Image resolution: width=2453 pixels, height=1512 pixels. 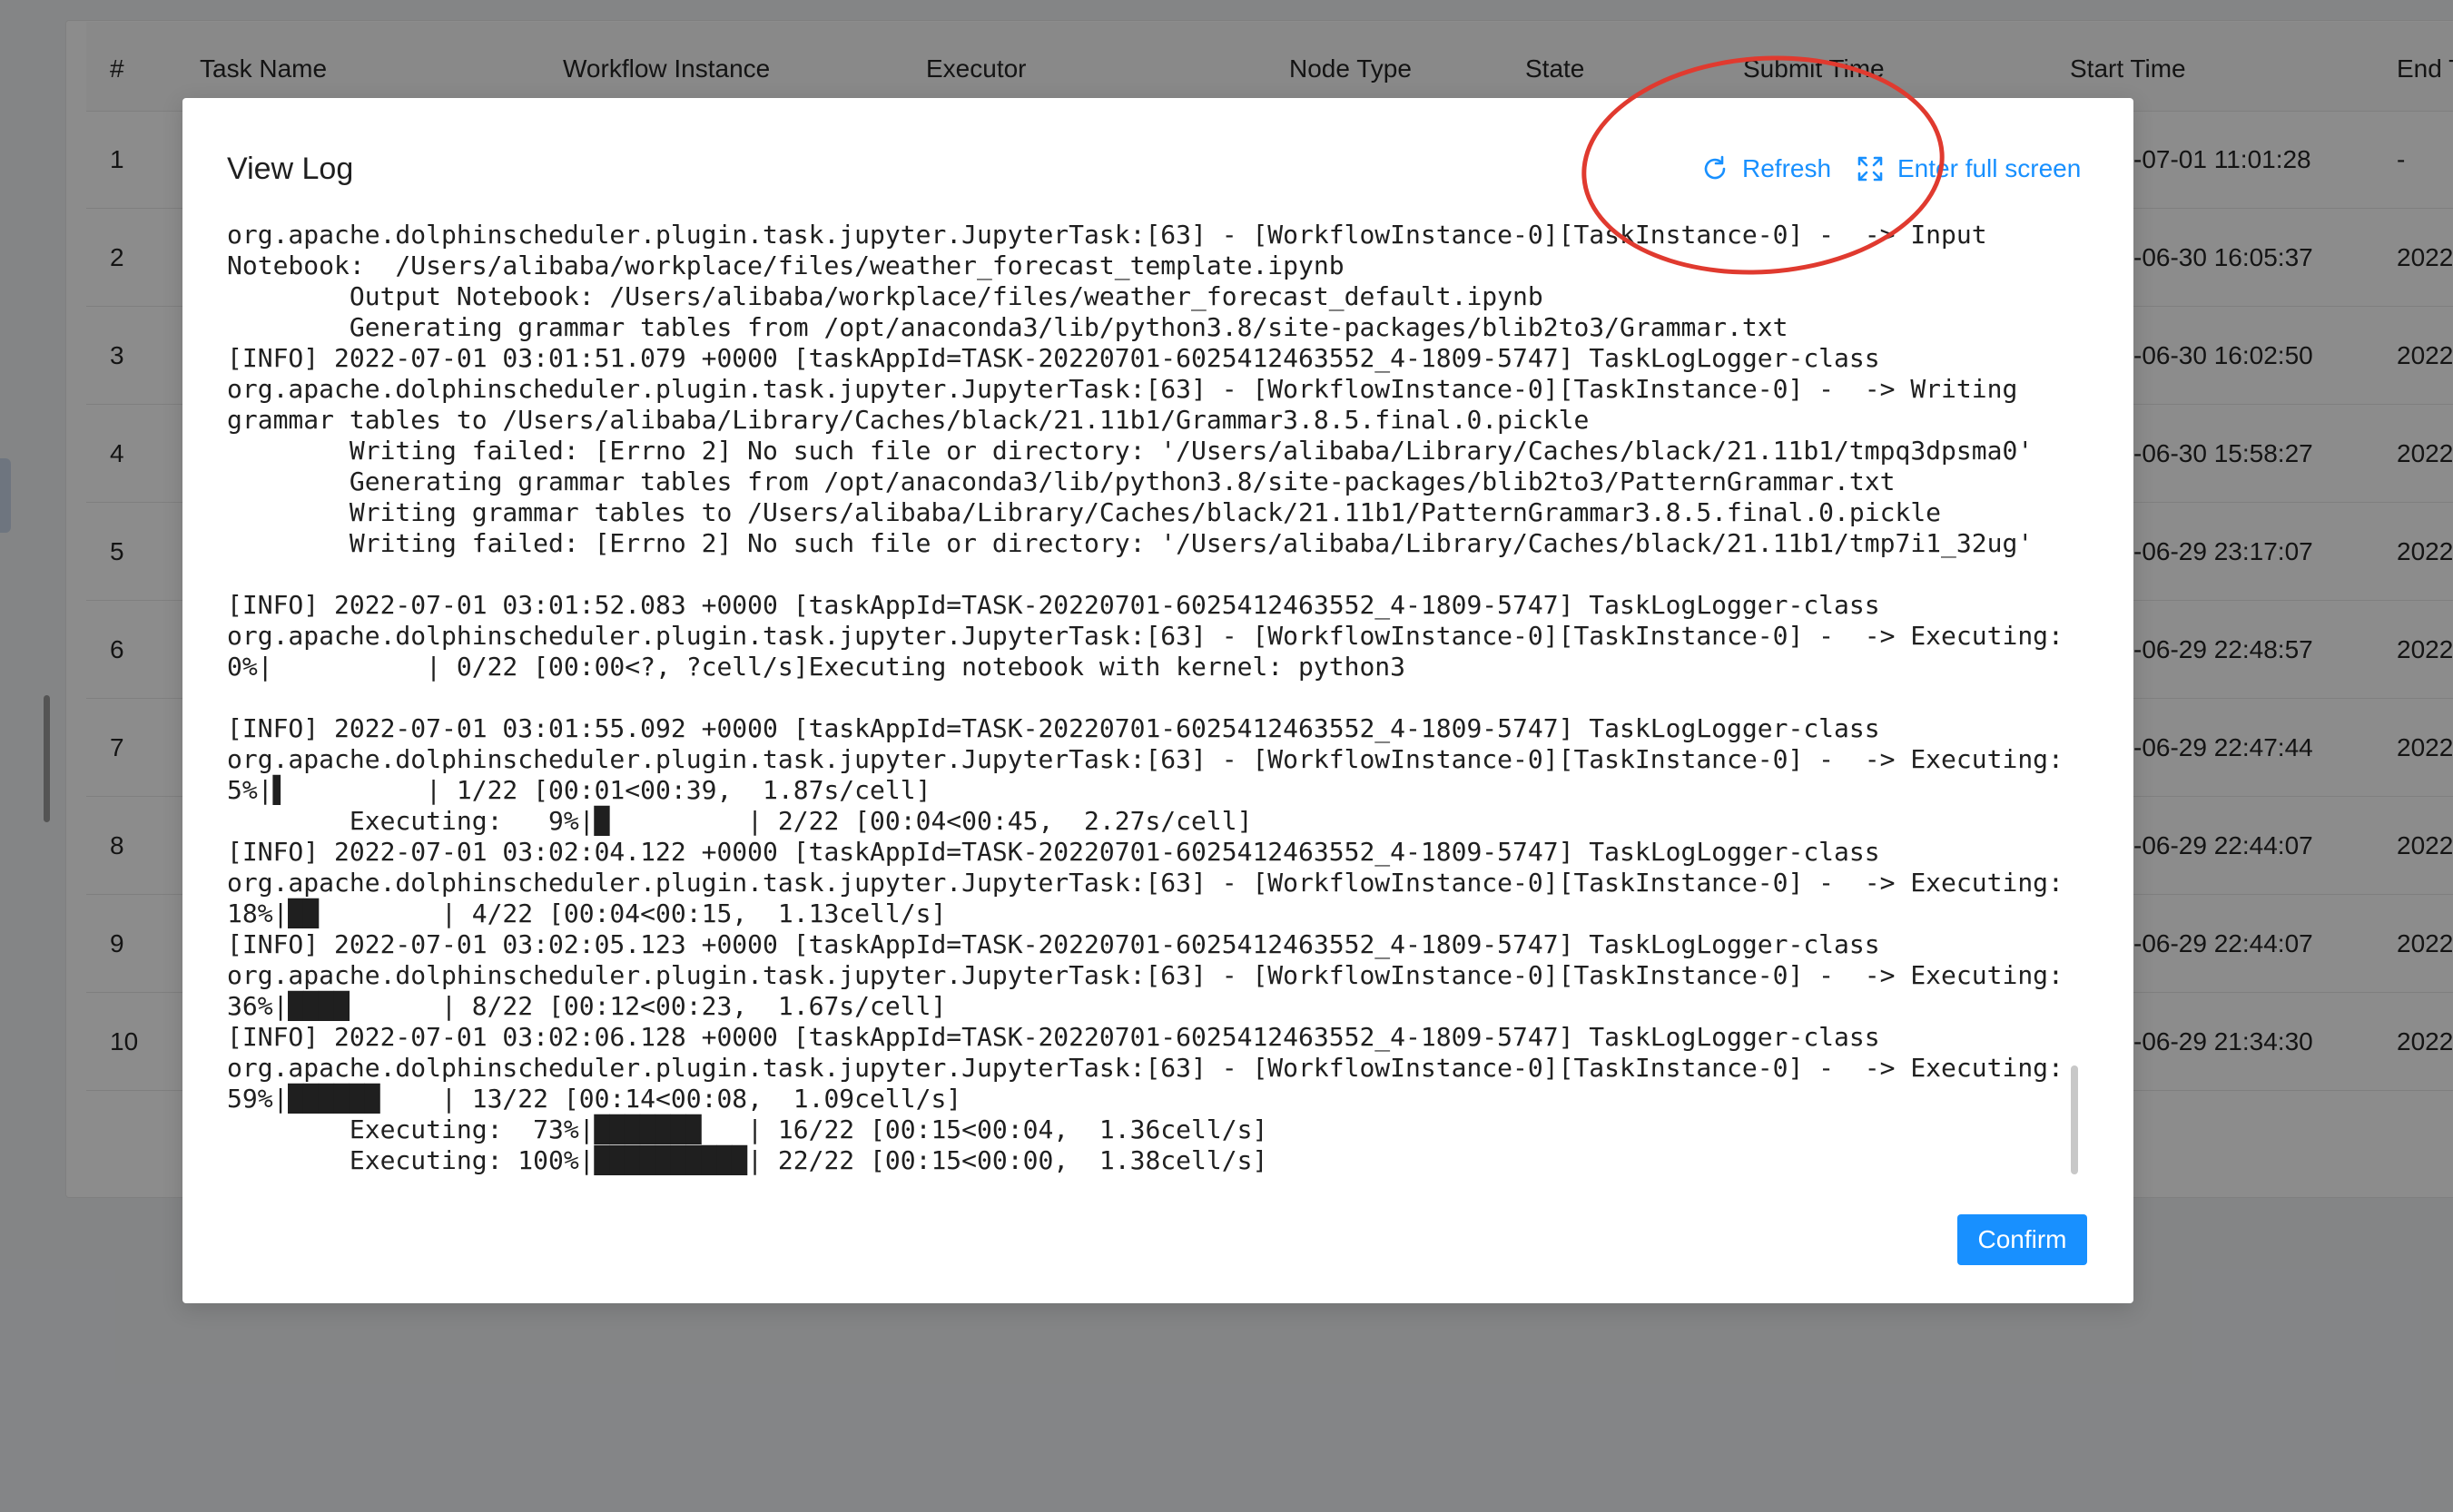 I want to click on fullscreen-button: Enter full screen, so click(x=1968, y=169).